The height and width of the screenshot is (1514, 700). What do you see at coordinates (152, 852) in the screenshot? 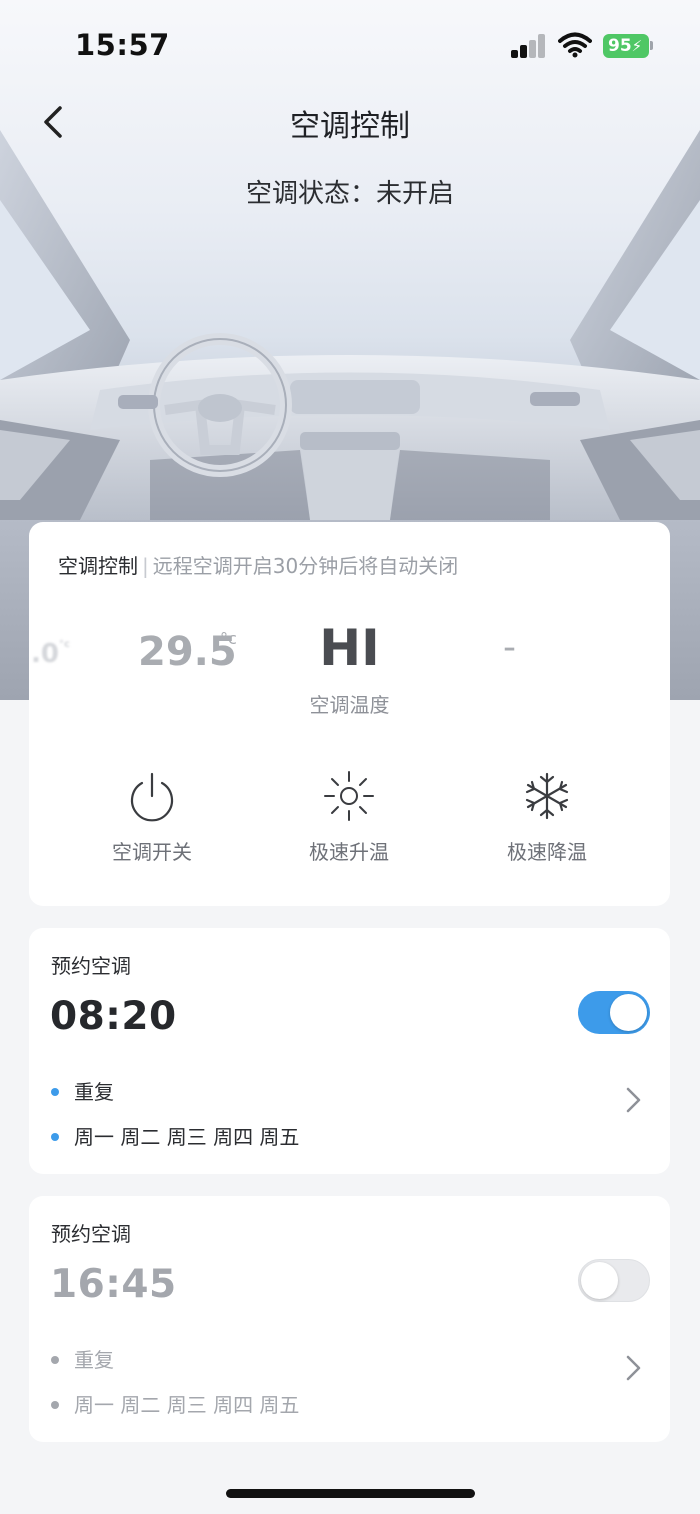
I see `ac-power-label: 空调开关` at bounding box center [152, 852].